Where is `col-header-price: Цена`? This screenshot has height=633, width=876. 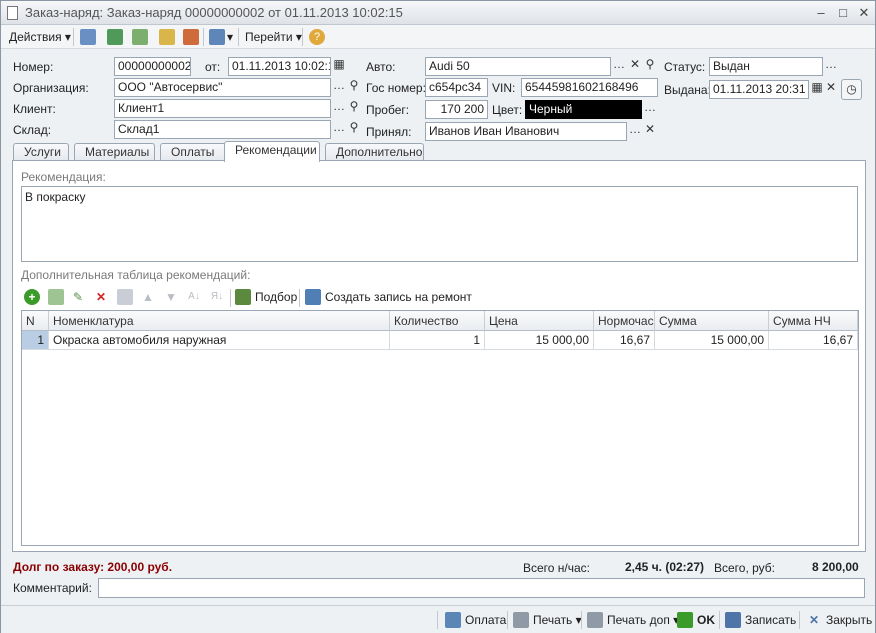 col-header-price: Цена is located at coordinates (539, 321).